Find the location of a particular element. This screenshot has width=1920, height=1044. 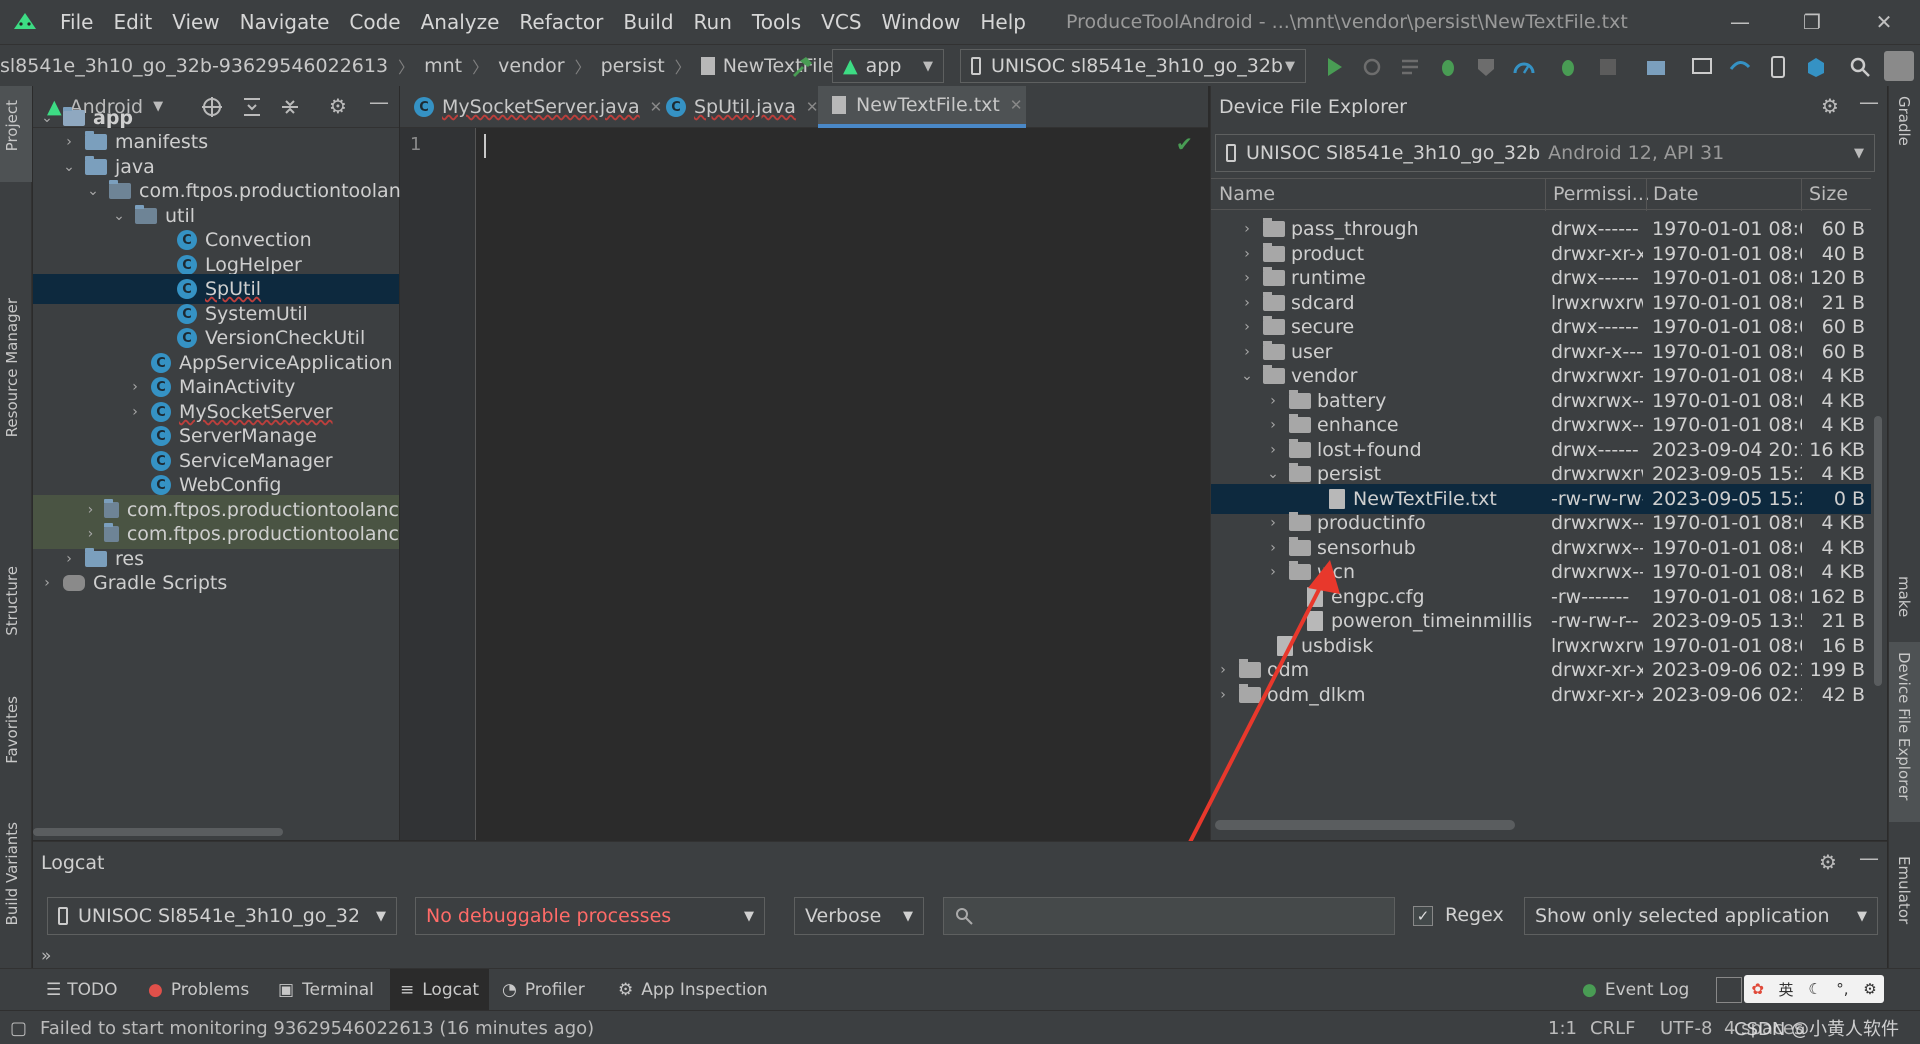

menu-help: Help is located at coordinates (1003, 22).